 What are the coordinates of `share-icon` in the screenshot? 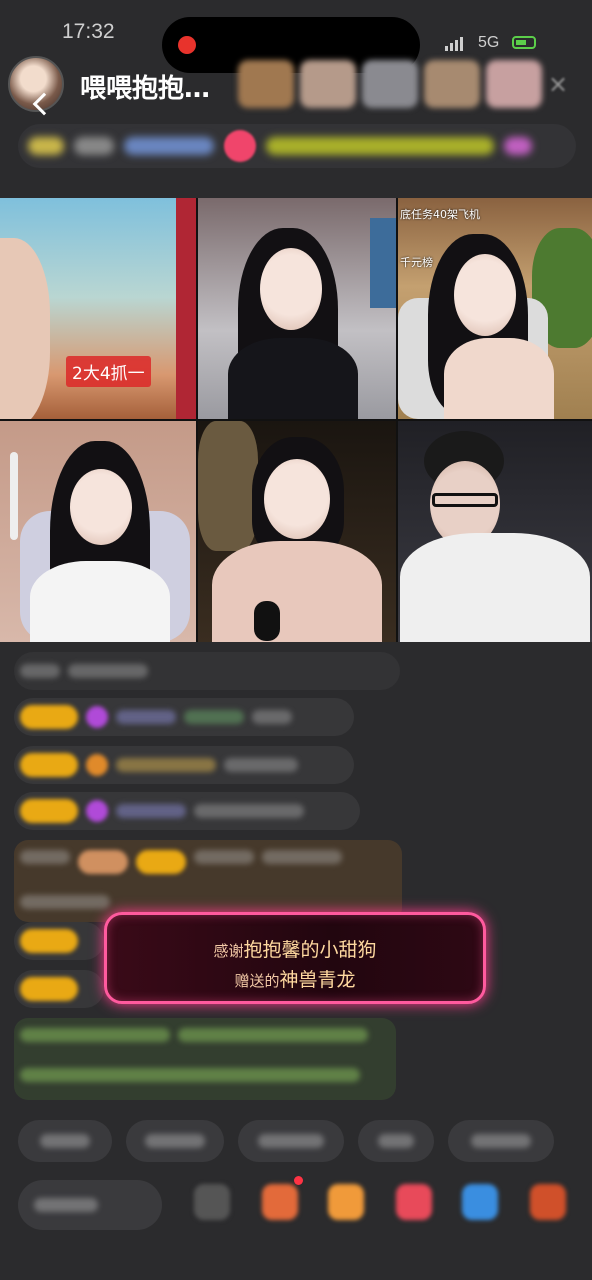 It's located at (480, 1202).